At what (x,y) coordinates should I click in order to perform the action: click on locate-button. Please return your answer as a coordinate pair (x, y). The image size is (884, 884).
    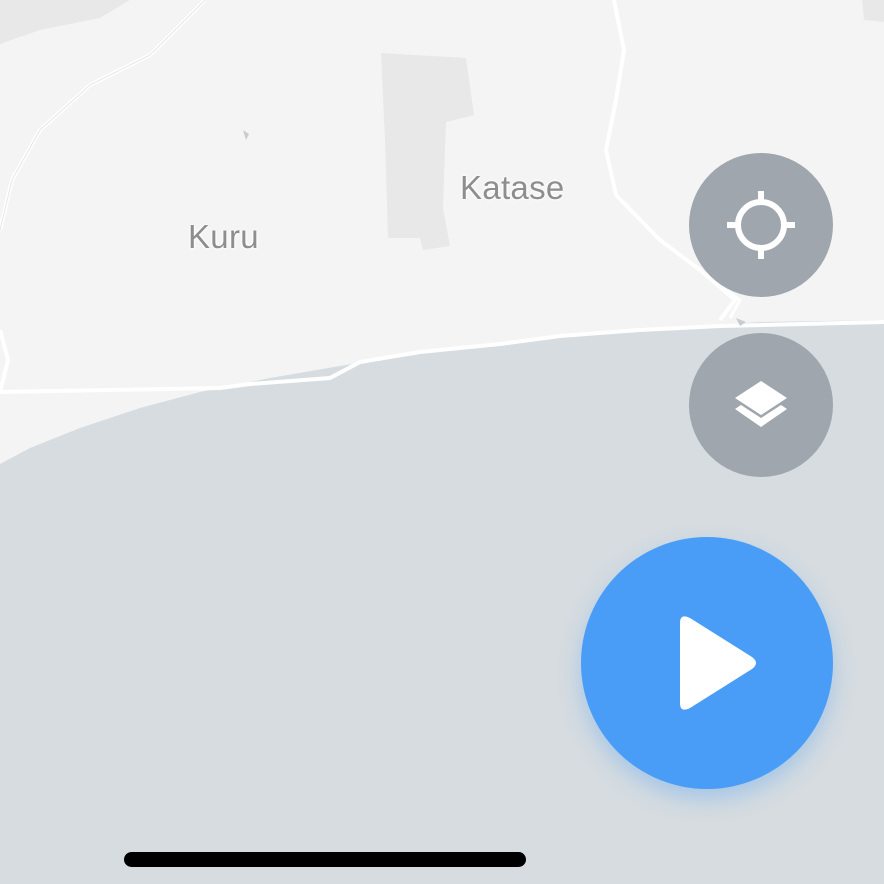
    Looking at the image, I should click on (761, 225).